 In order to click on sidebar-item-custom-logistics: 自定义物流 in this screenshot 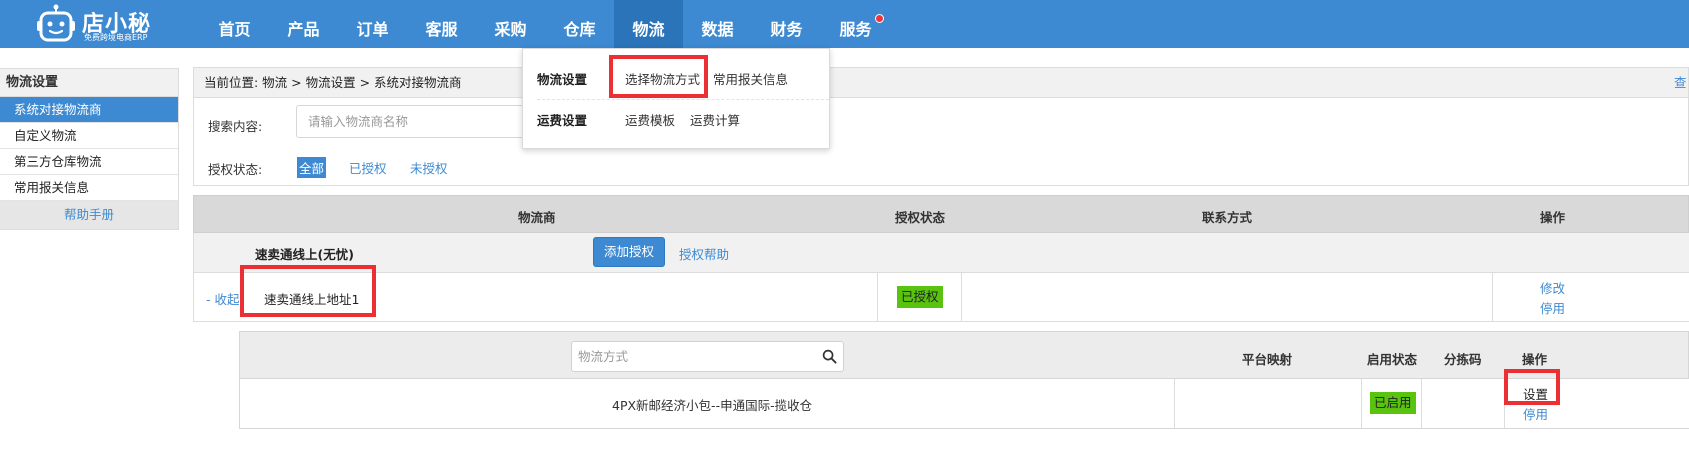, I will do `click(89, 136)`.